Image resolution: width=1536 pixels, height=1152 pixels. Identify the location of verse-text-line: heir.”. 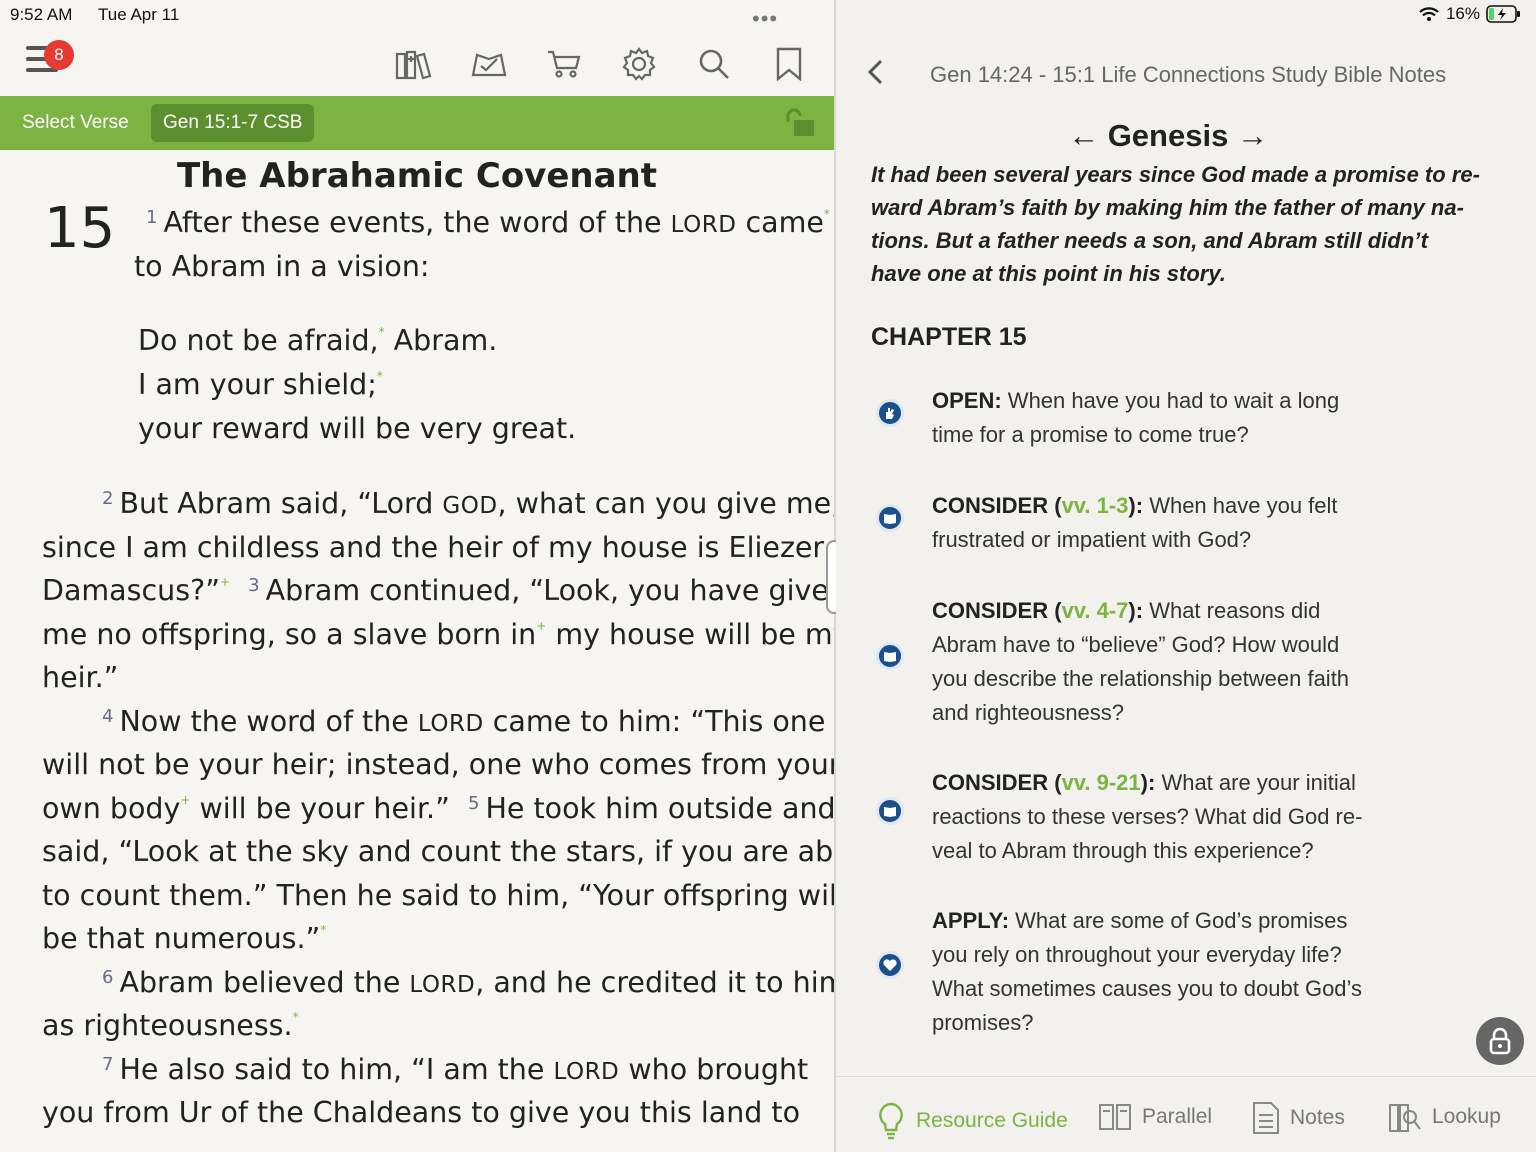
(80, 677).